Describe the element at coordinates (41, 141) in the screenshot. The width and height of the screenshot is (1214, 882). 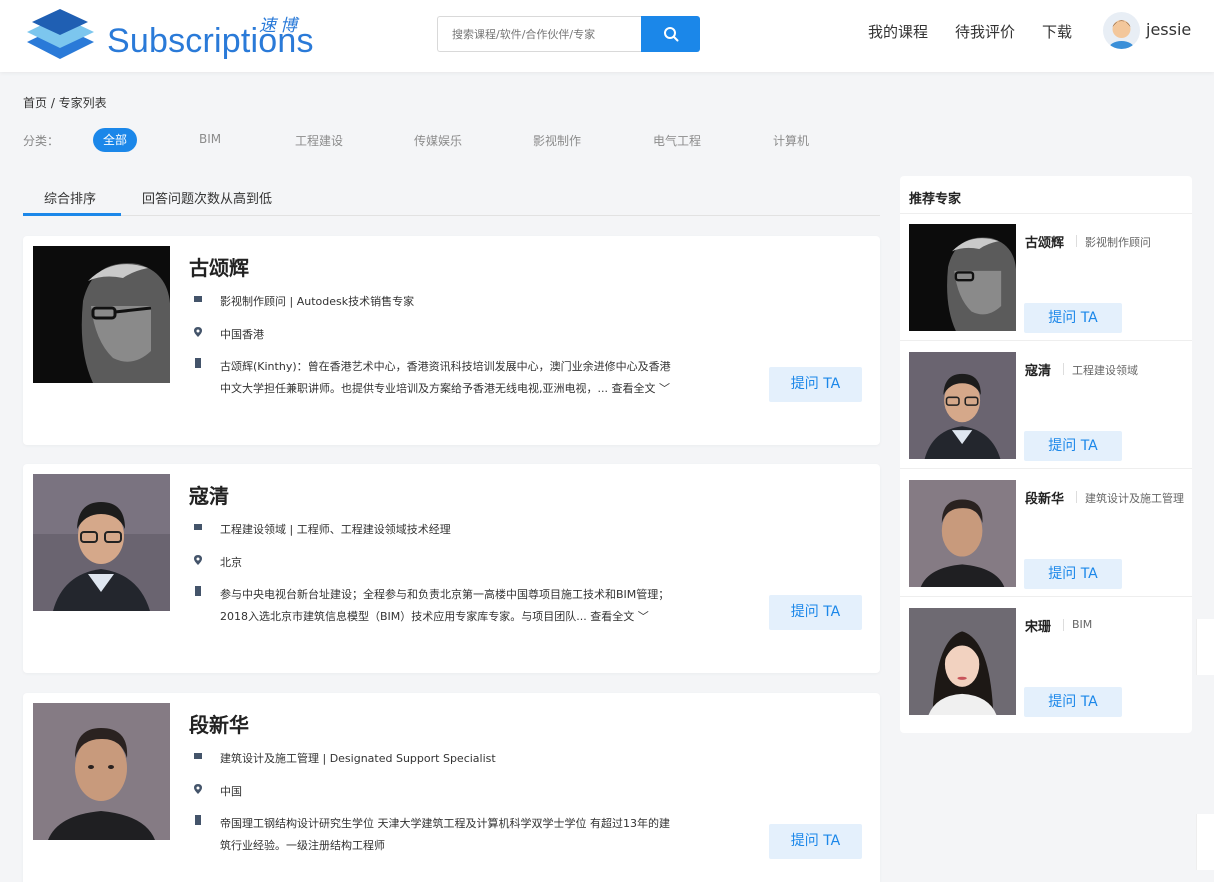
I see `category-label: 分类：` at that location.